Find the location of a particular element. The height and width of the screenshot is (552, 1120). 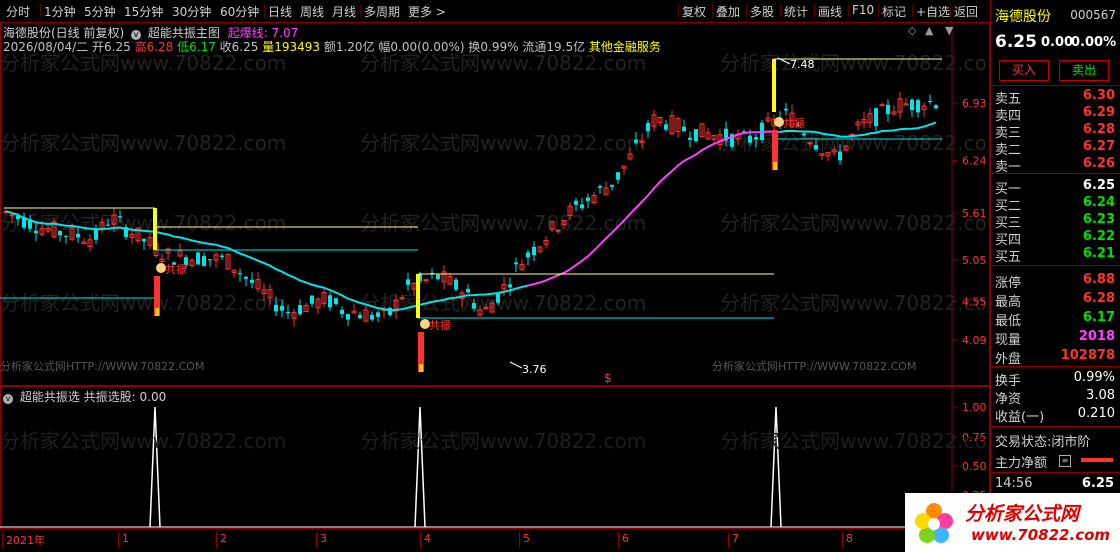

toolbar-action-1: 叠加 is located at coordinates (728, 11).